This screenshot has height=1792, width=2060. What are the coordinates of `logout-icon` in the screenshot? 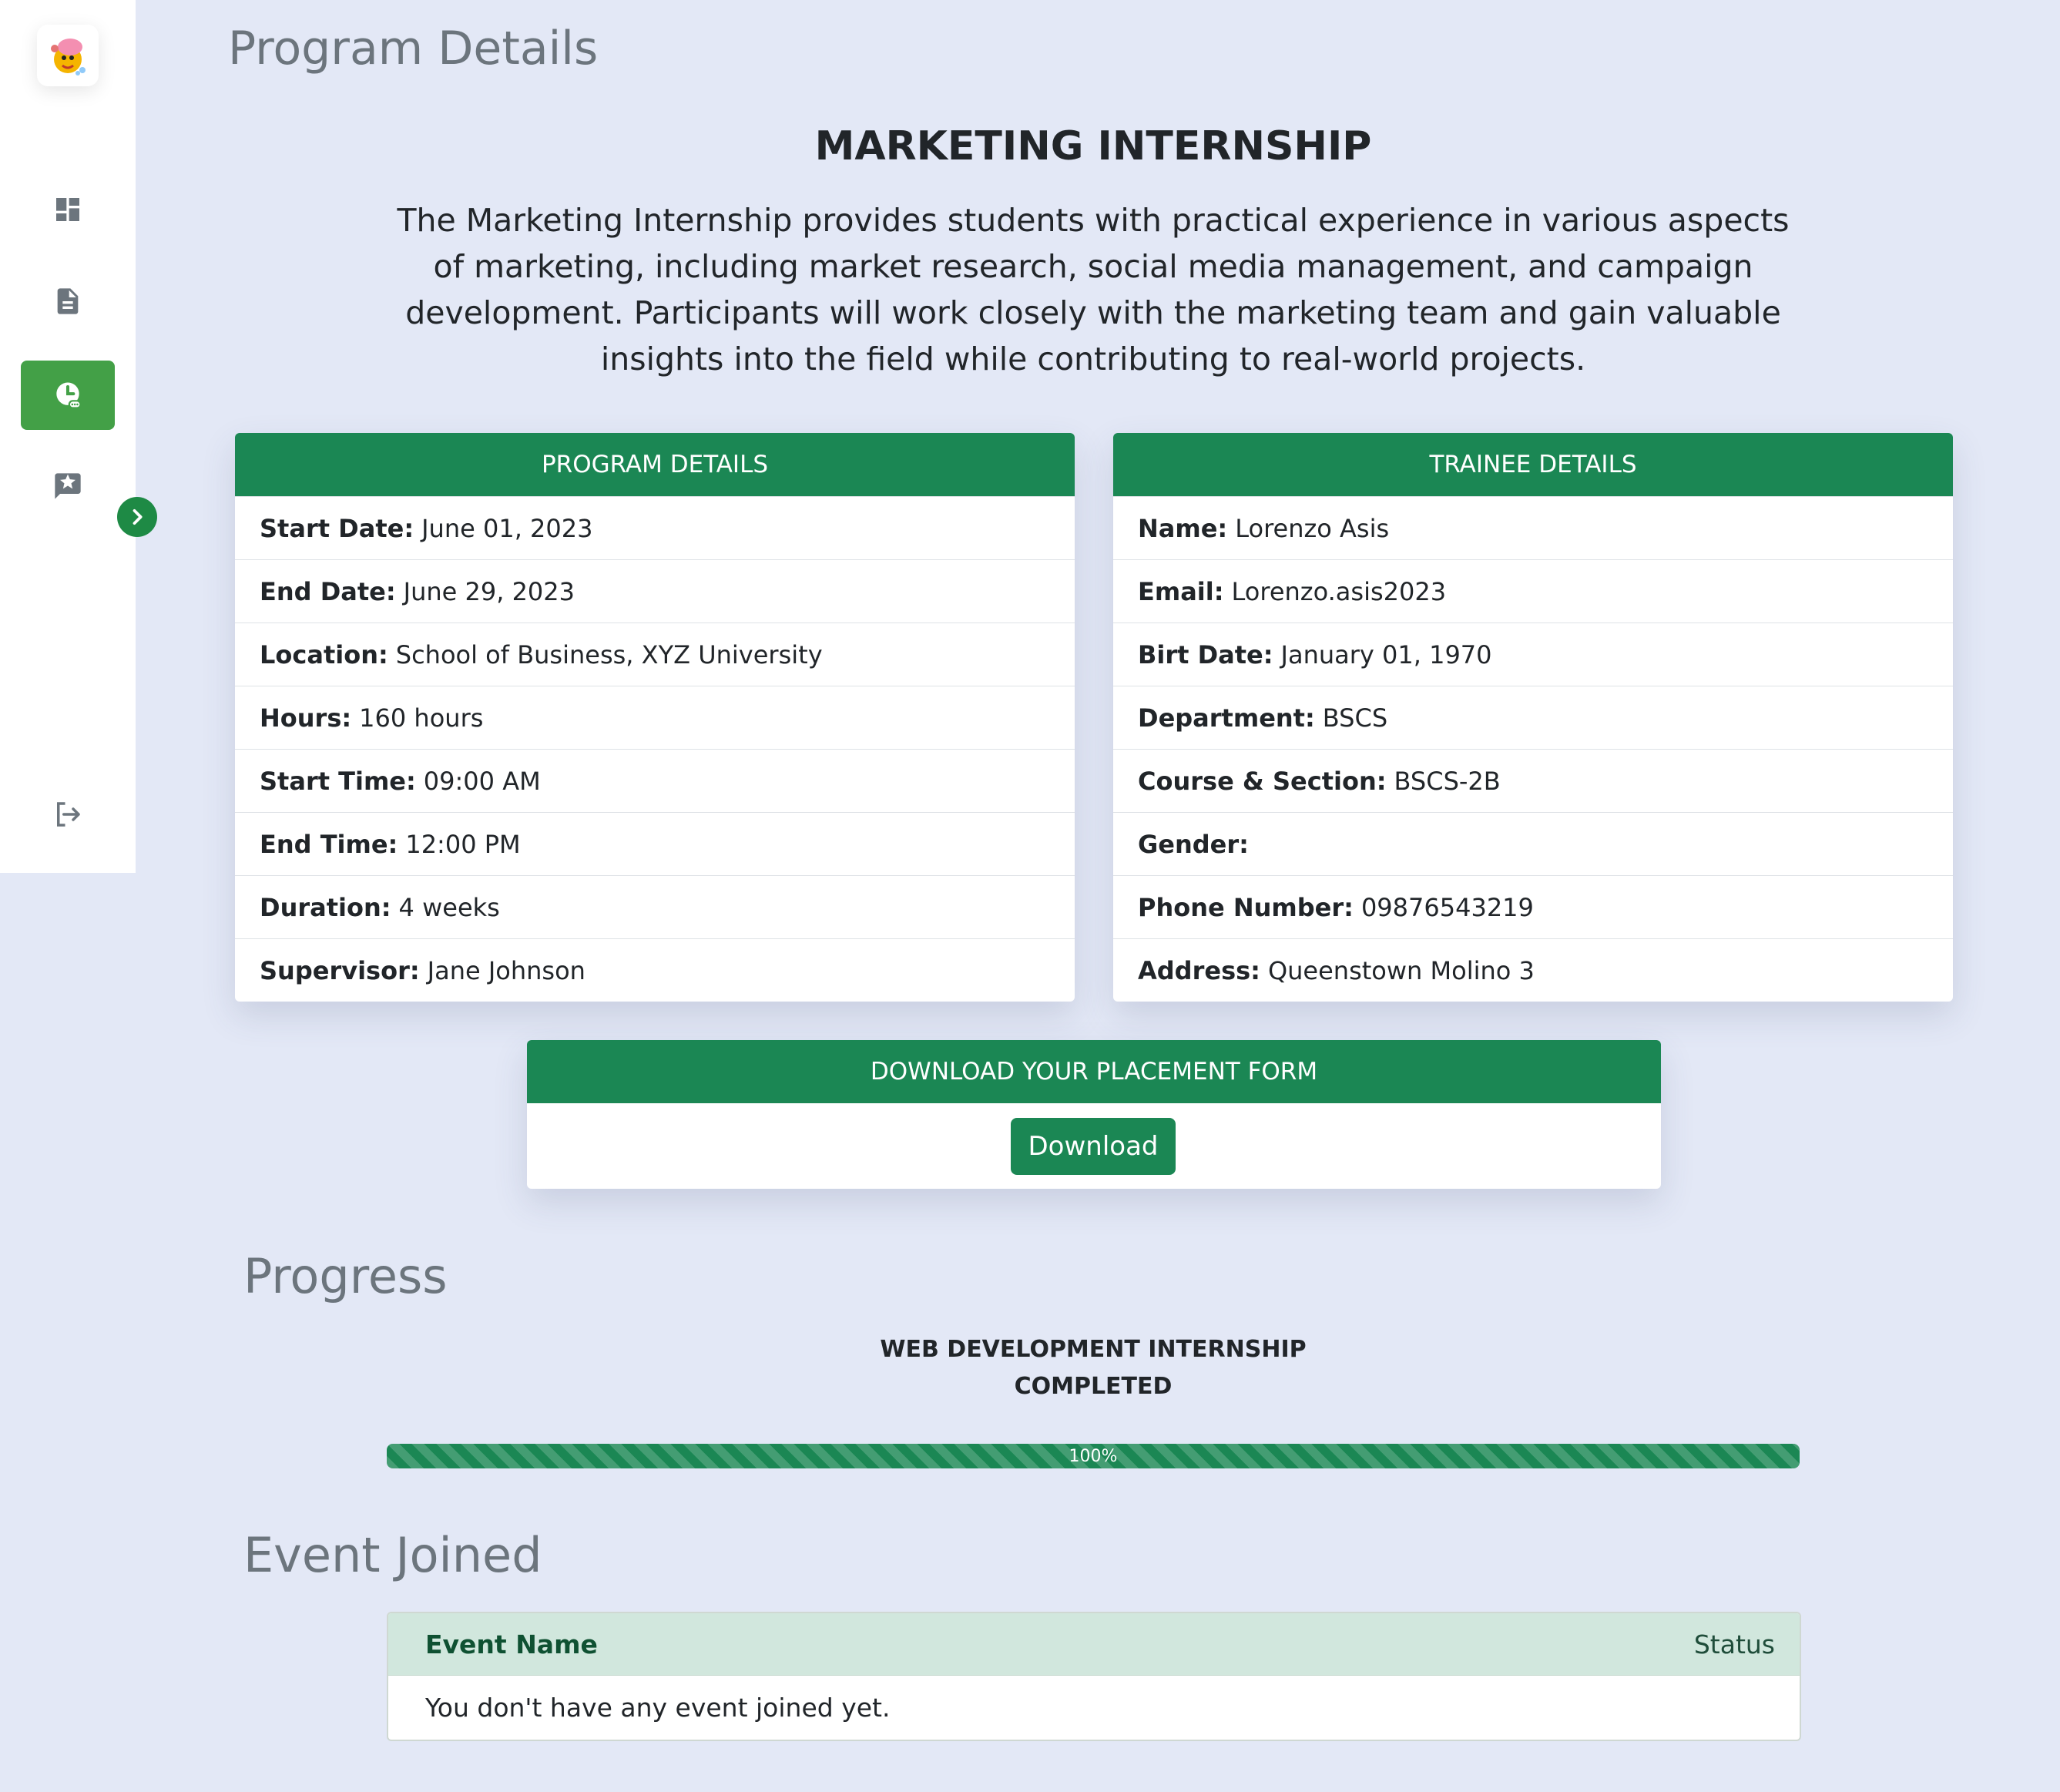 It's located at (68, 814).